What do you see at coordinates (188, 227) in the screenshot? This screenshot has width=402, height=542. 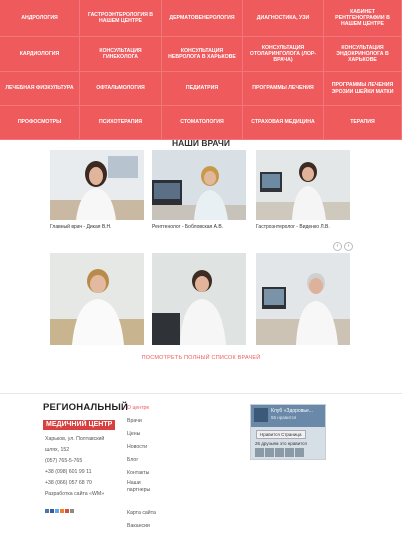 I see `doctor-caption: Рентгенолог - Бобловская А.В.` at bounding box center [188, 227].